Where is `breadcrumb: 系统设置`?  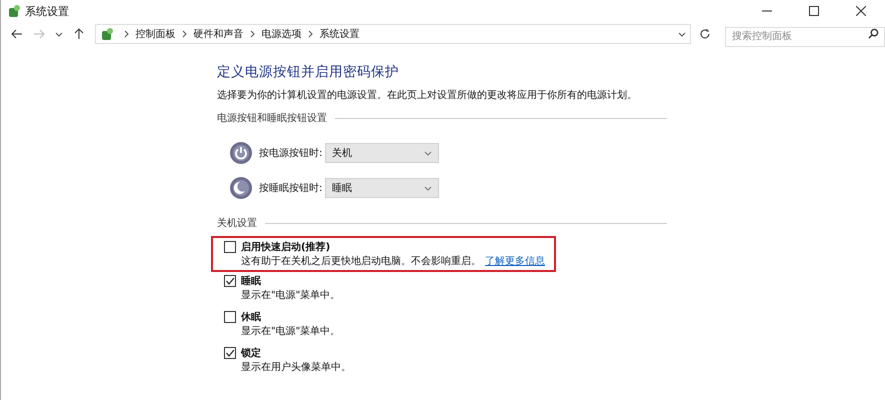
breadcrumb: 系统设置 is located at coordinates (340, 34).